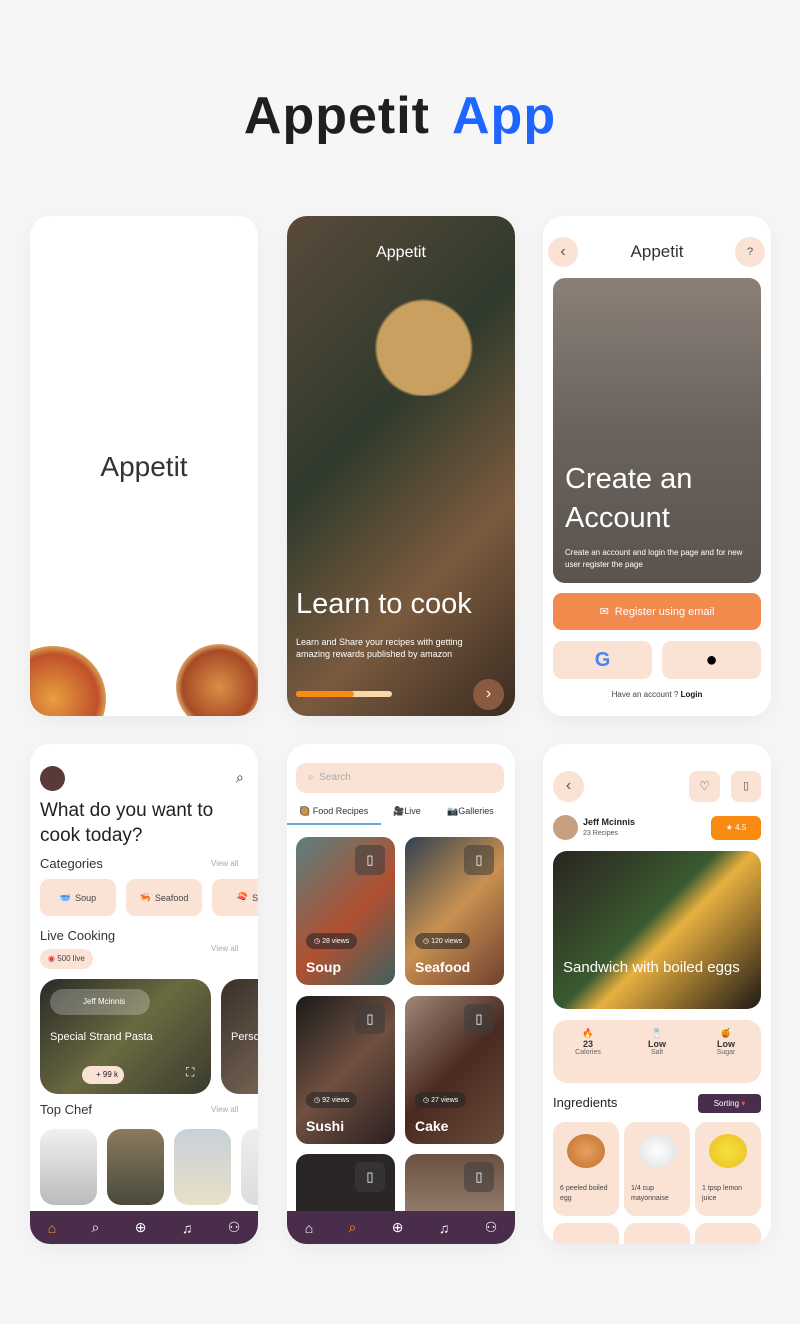 The image size is (800, 1324). Describe the element at coordinates (476, 811) in the screenshot. I see `tab-label: Galleries` at that location.